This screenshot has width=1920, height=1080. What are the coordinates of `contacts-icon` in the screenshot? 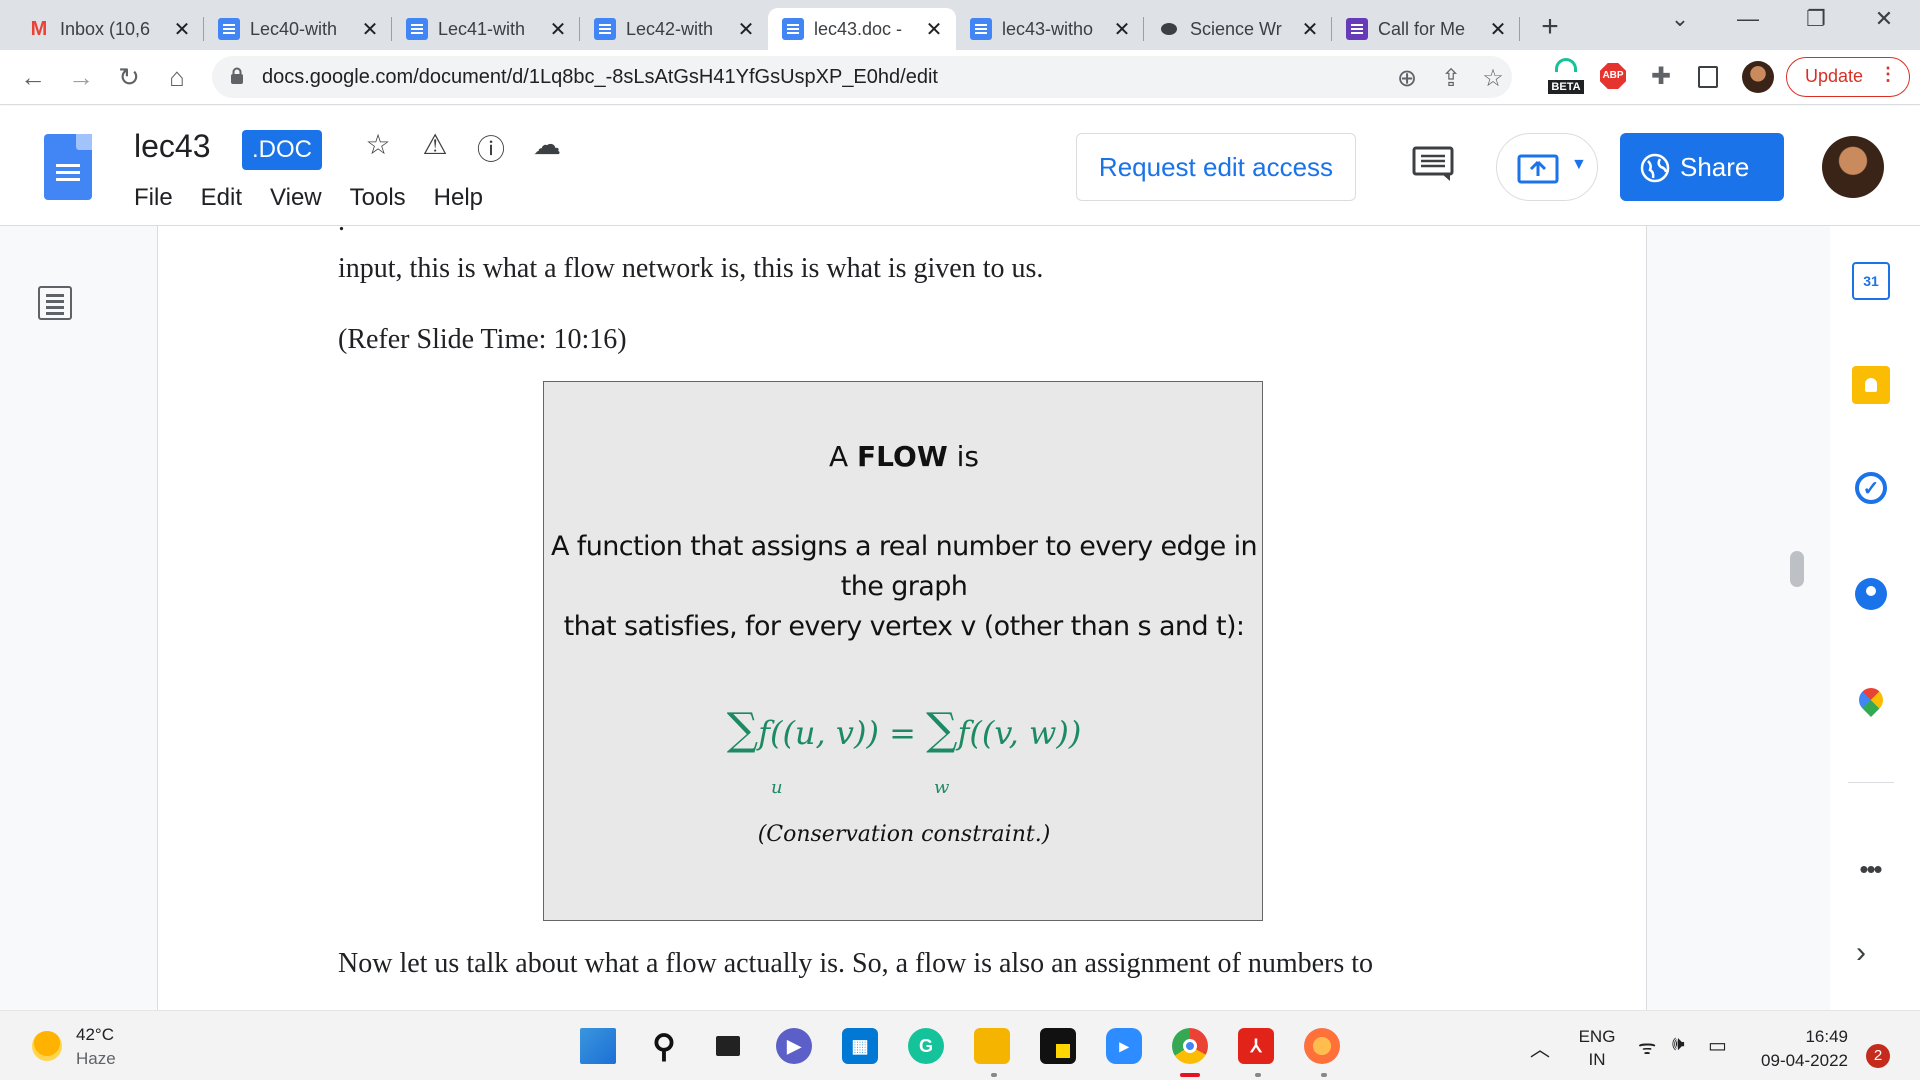 It's located at (1871, 594).